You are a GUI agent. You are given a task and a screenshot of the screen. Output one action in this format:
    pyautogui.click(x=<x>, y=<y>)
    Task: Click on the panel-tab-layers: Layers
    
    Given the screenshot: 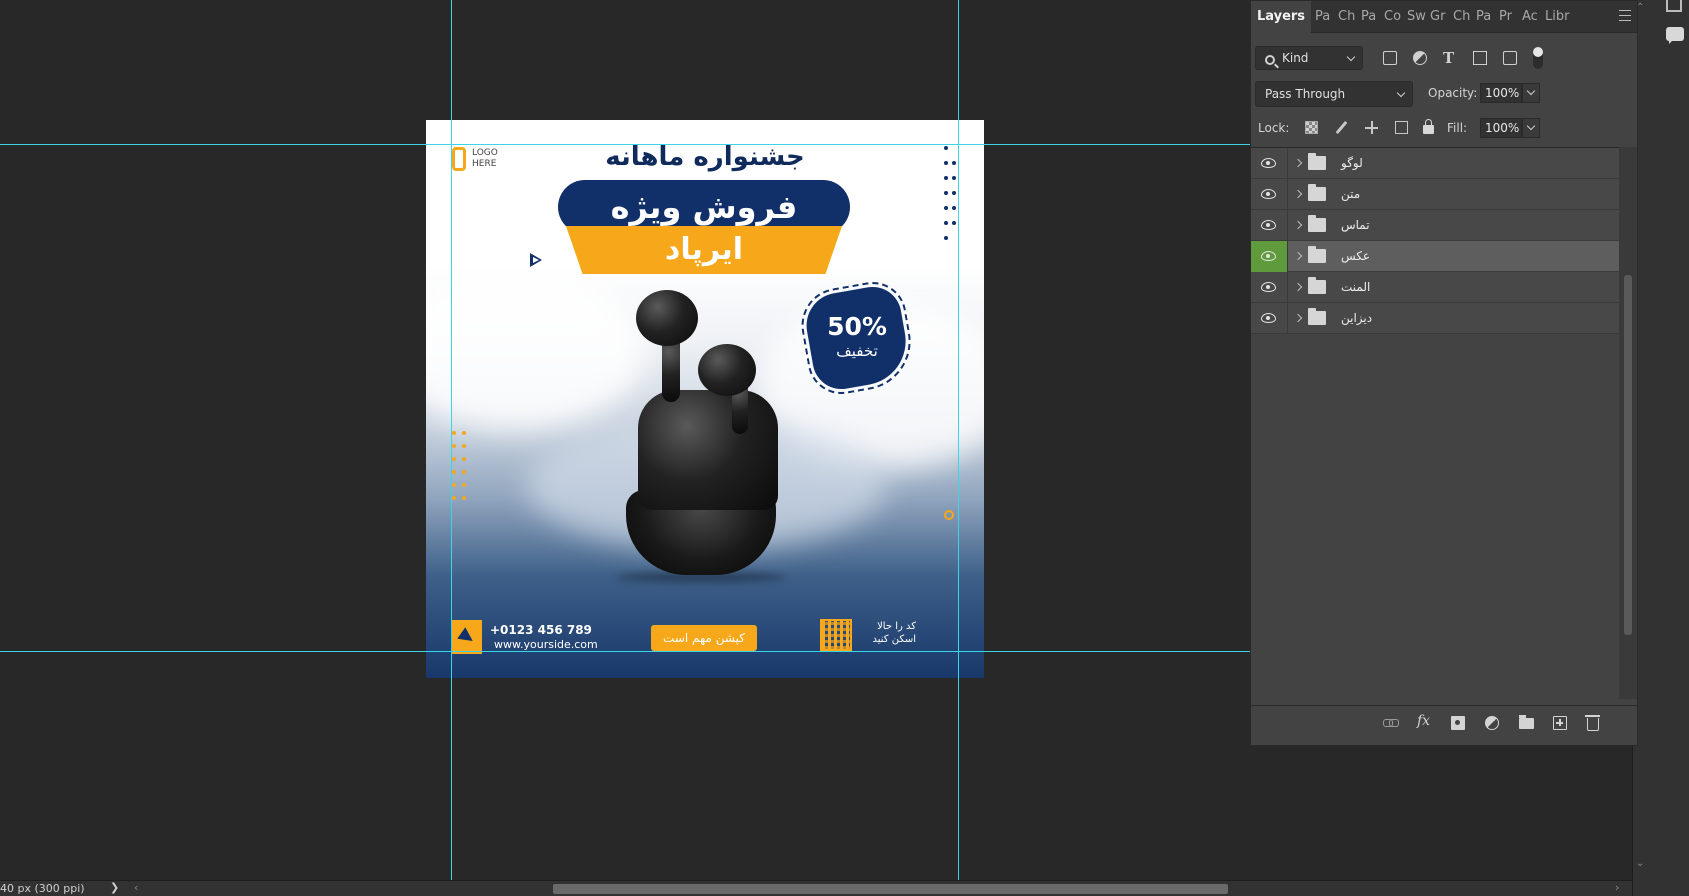 What is the action you would take?
    pyautogui.click(x=1281, y=17)
    